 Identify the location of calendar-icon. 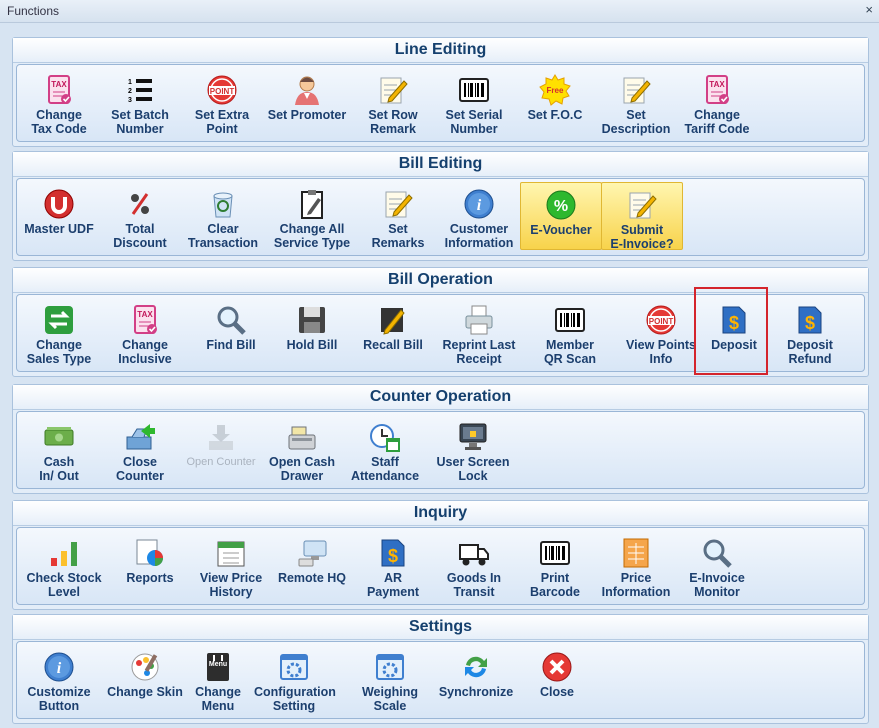
(231, 553).